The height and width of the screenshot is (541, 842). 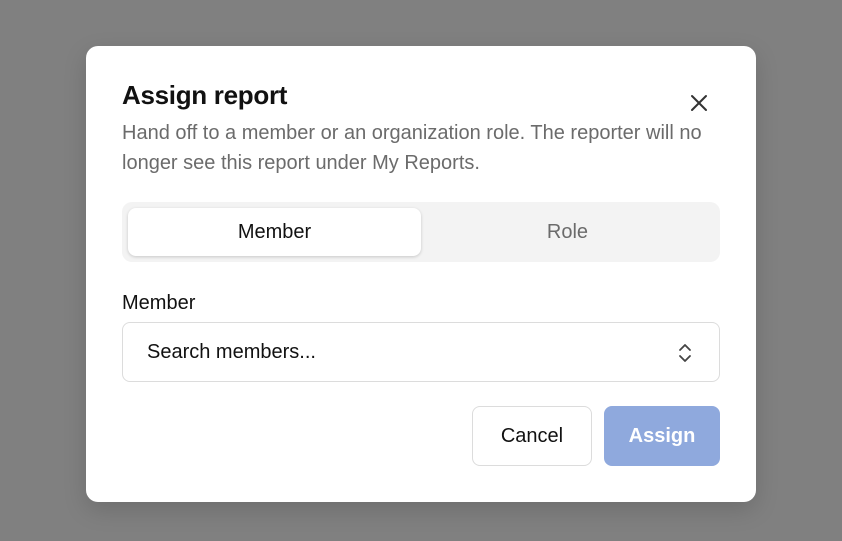 I want to click on member-field-label: Member, so click(x=159, y=303).